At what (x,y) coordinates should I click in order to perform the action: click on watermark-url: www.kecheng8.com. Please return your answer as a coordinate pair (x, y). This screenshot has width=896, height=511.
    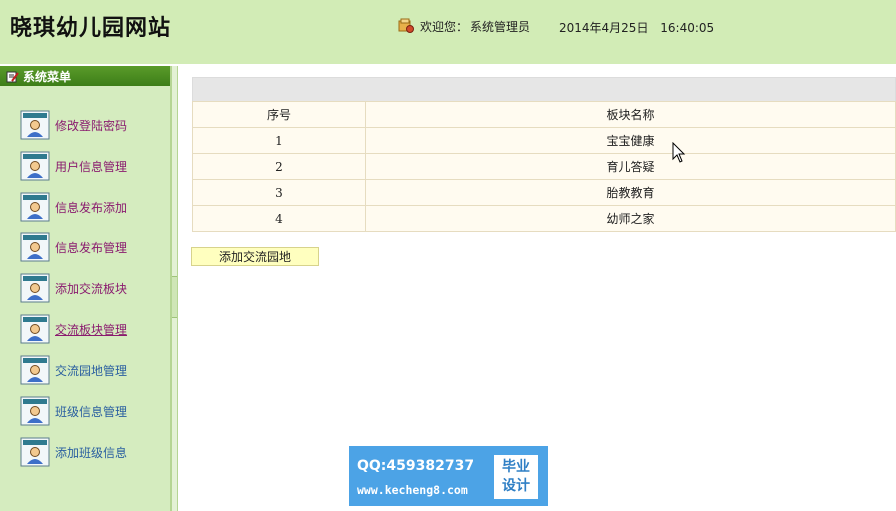
    Looking at the image, I should click on (412, 490).